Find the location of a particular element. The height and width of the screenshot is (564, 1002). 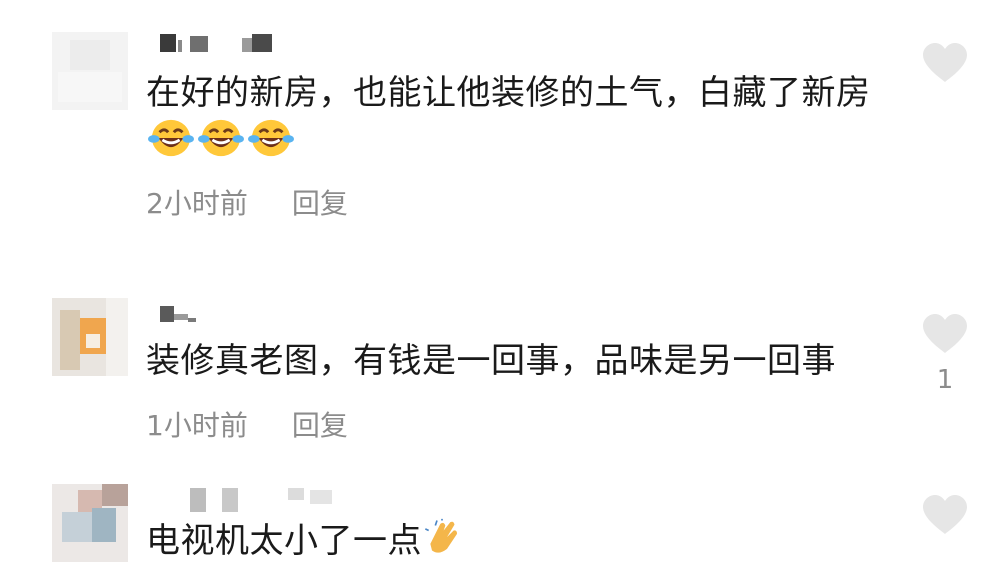

clapping-hands-emoji-icon is located at coordinates (440, 535).